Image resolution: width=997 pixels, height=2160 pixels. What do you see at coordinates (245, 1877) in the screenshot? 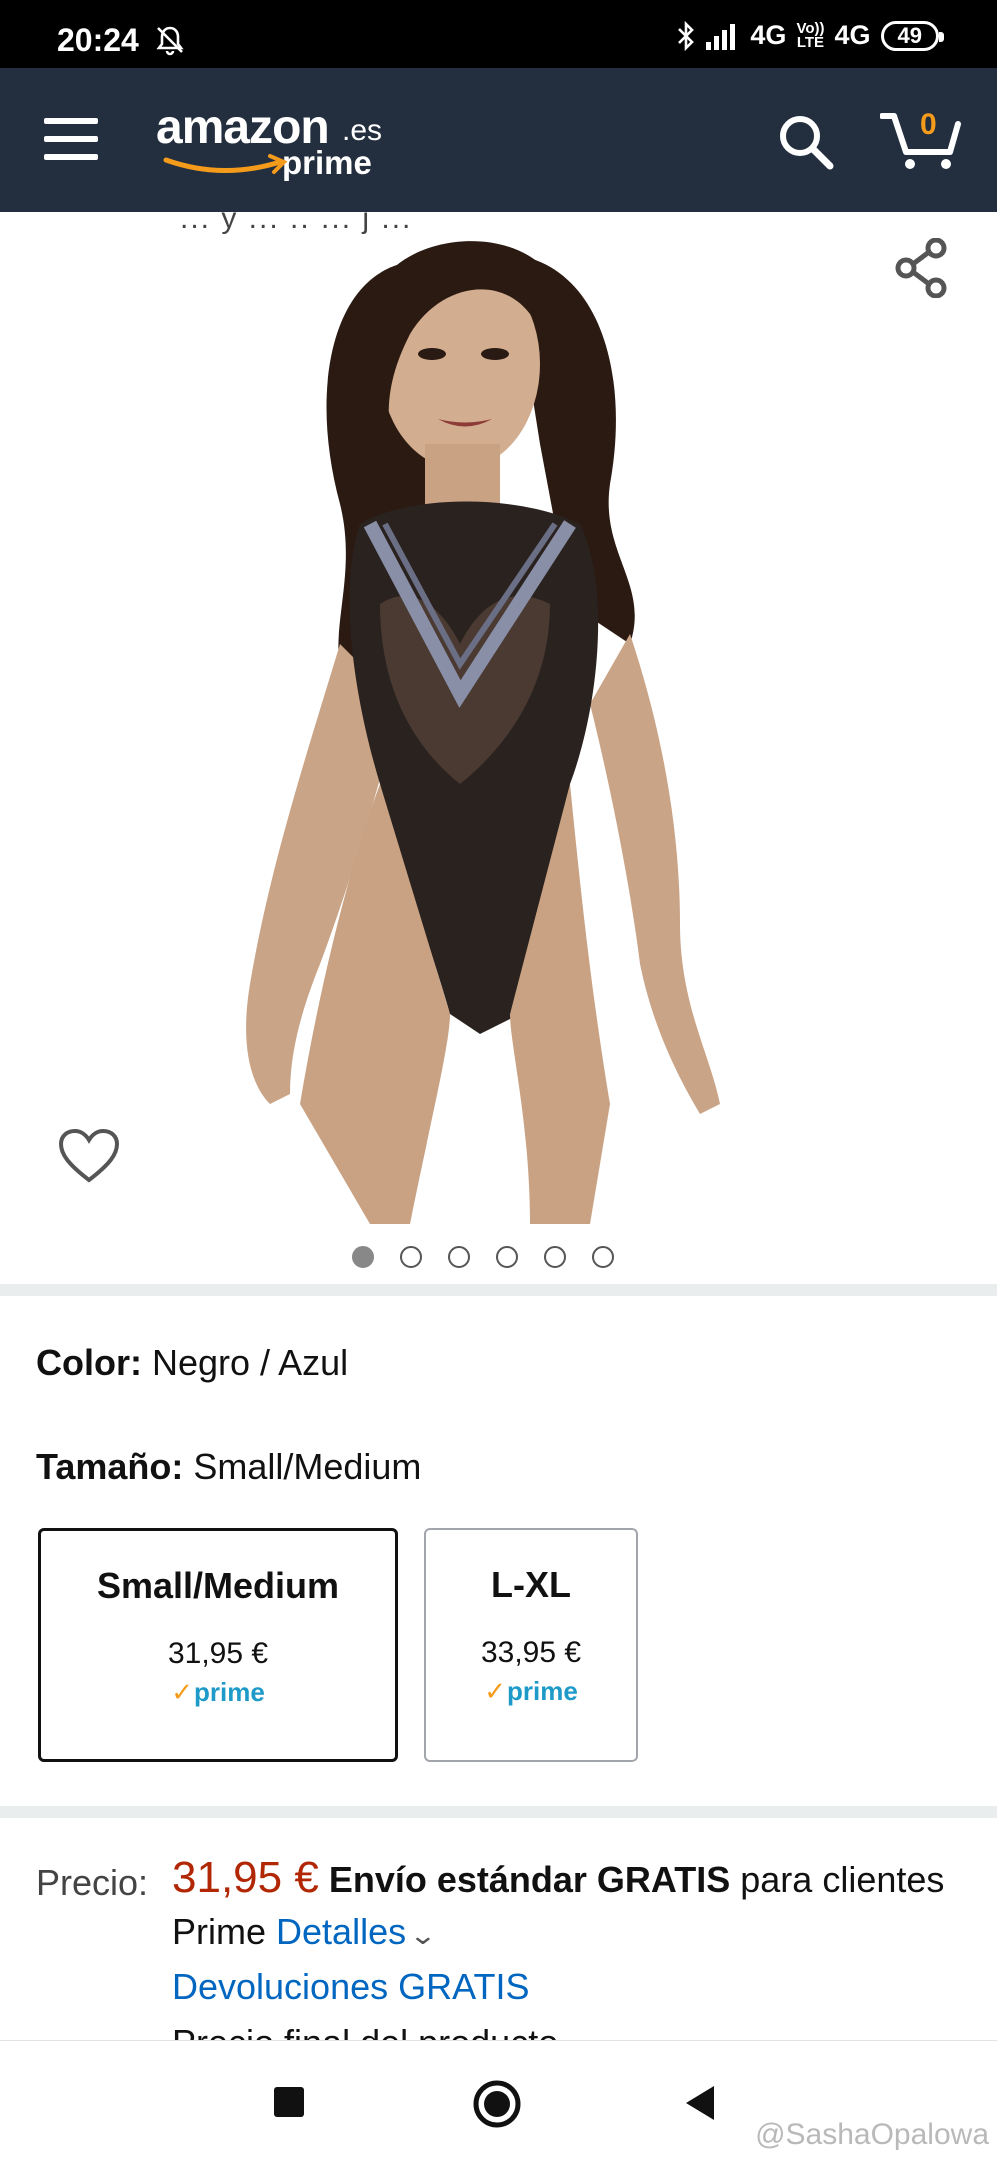
I see `price-value: 31,95 €` at bounding box center [245, 1877].